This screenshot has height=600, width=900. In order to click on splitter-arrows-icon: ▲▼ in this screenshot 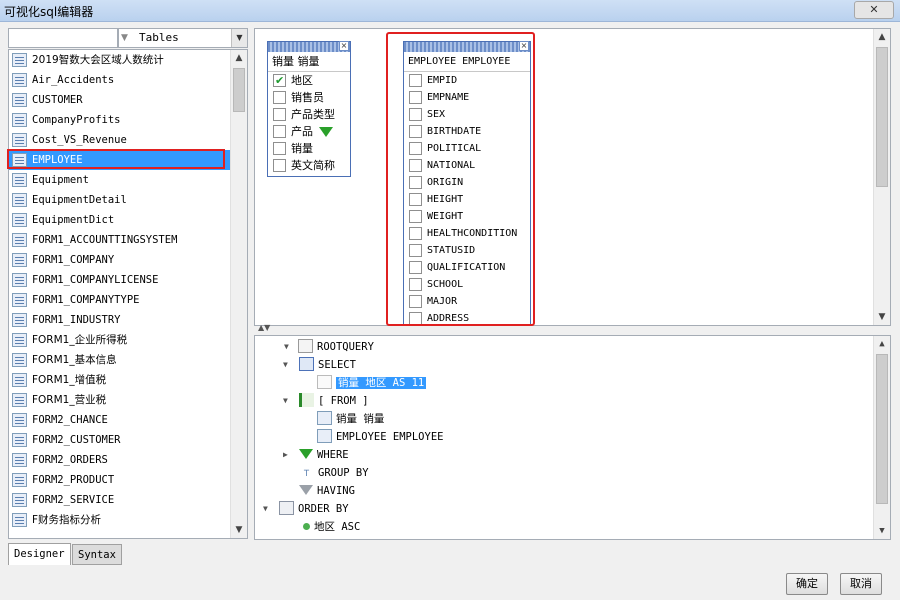, I will do `click(264, 327)`.